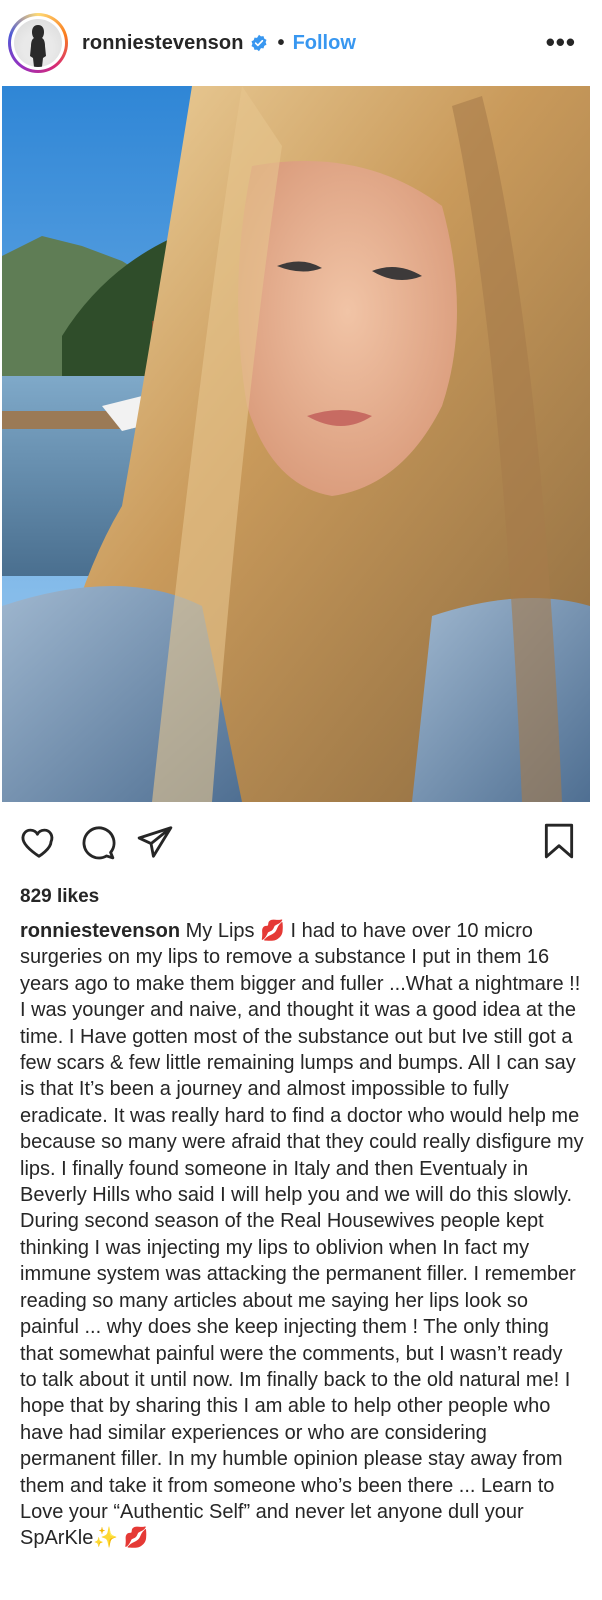  What do you see at coordinates (324, 43) in the screenshot?
I see `follow-button: Follow` at bounding box center [324, 43].